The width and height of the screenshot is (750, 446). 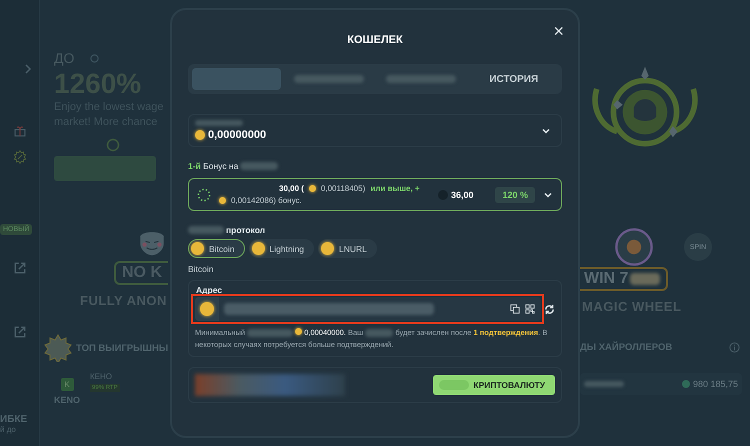 I want to click on balance-value: 0,00000000, so click(x=237, y=135).